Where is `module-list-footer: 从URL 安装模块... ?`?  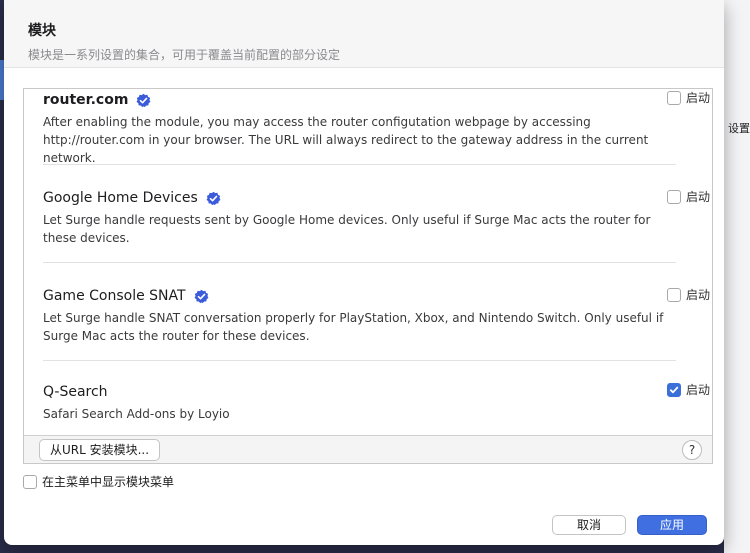 module-list-footer: 从URL 安装模块... ? is located at coordinates (368, 449).